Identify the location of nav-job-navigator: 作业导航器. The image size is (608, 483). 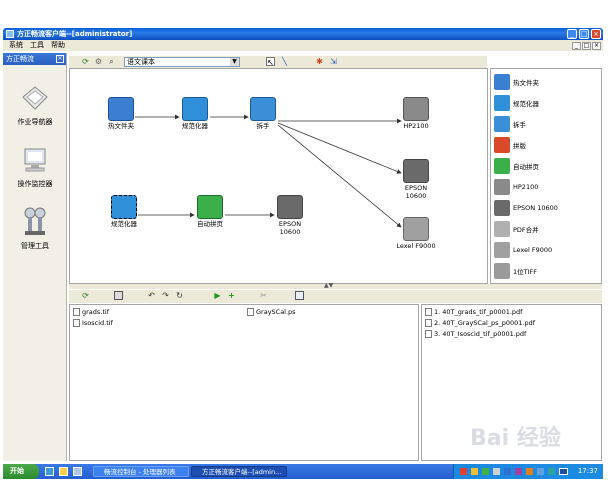
(35, 105).